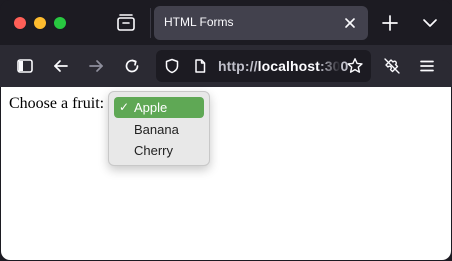 The height and width of the screenshot is (261, 452). I want to click on address-bar: http://localhost:300, so click(263, 66).